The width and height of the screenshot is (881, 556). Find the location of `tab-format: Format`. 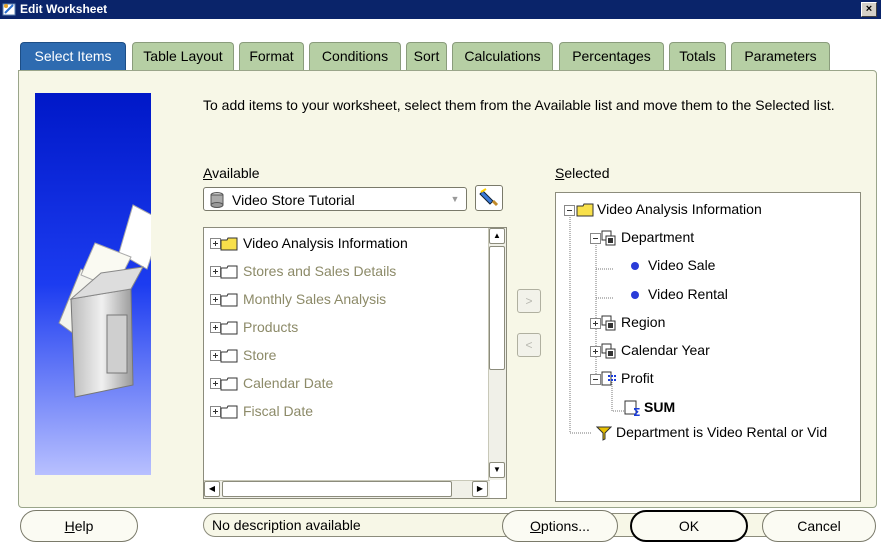

tab-format: Format is located at coordinates (271, 56).